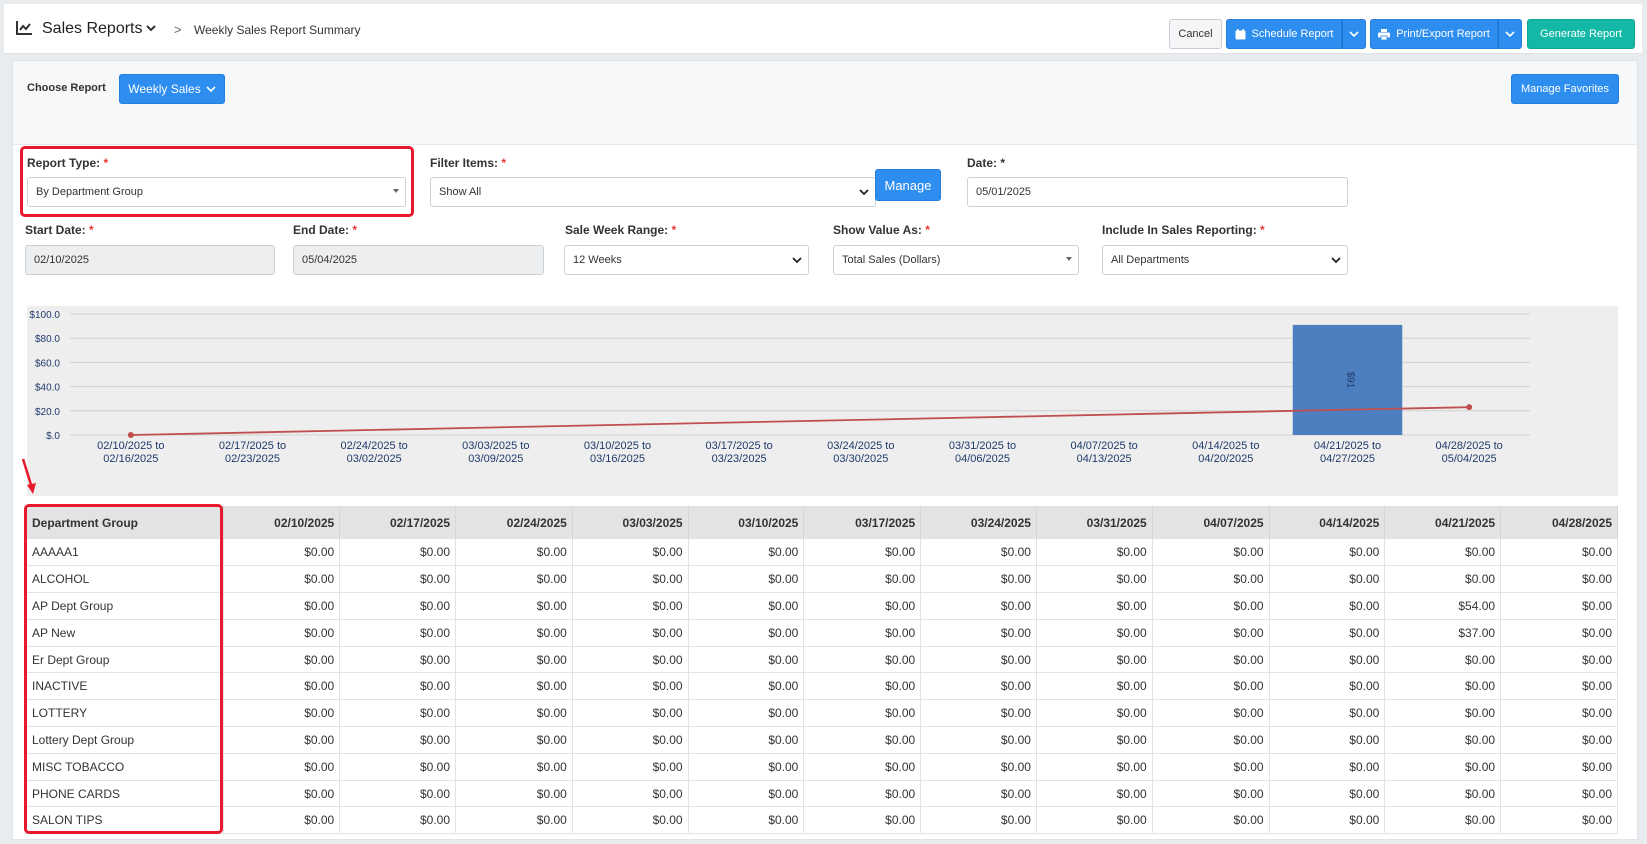  Describe the element at coordinates (124, 606) in the screenshot. I see `department-group-cell: AP Dept Group` at that location.